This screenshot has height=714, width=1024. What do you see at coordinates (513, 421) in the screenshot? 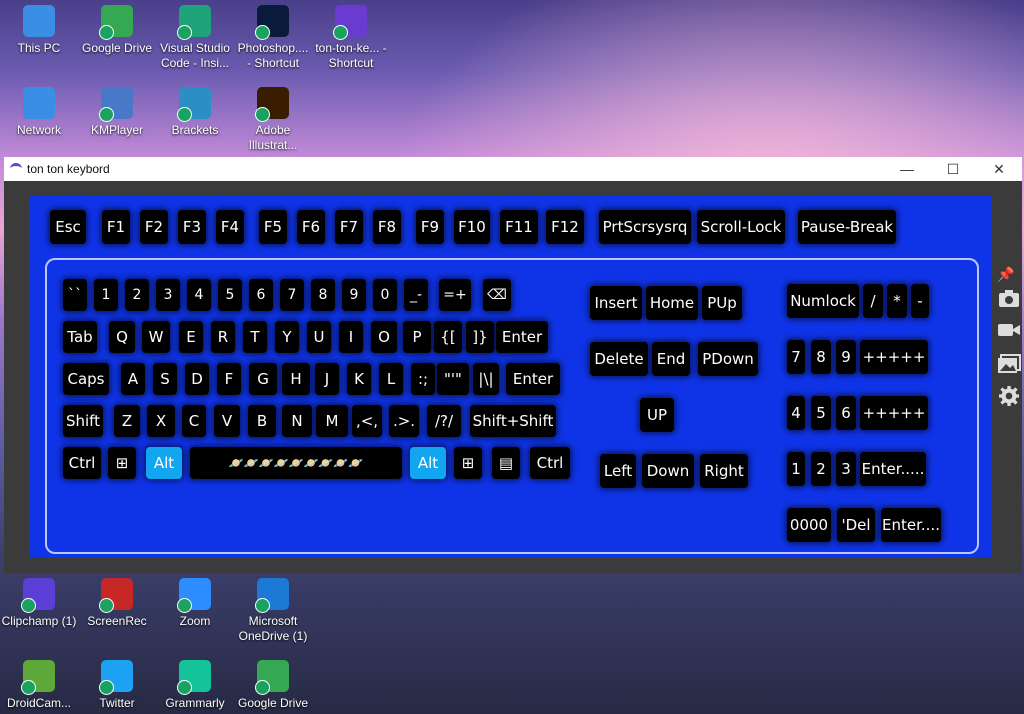
I see `key-shift-shift: Shift+Shift` at bounding box center [513, 421].